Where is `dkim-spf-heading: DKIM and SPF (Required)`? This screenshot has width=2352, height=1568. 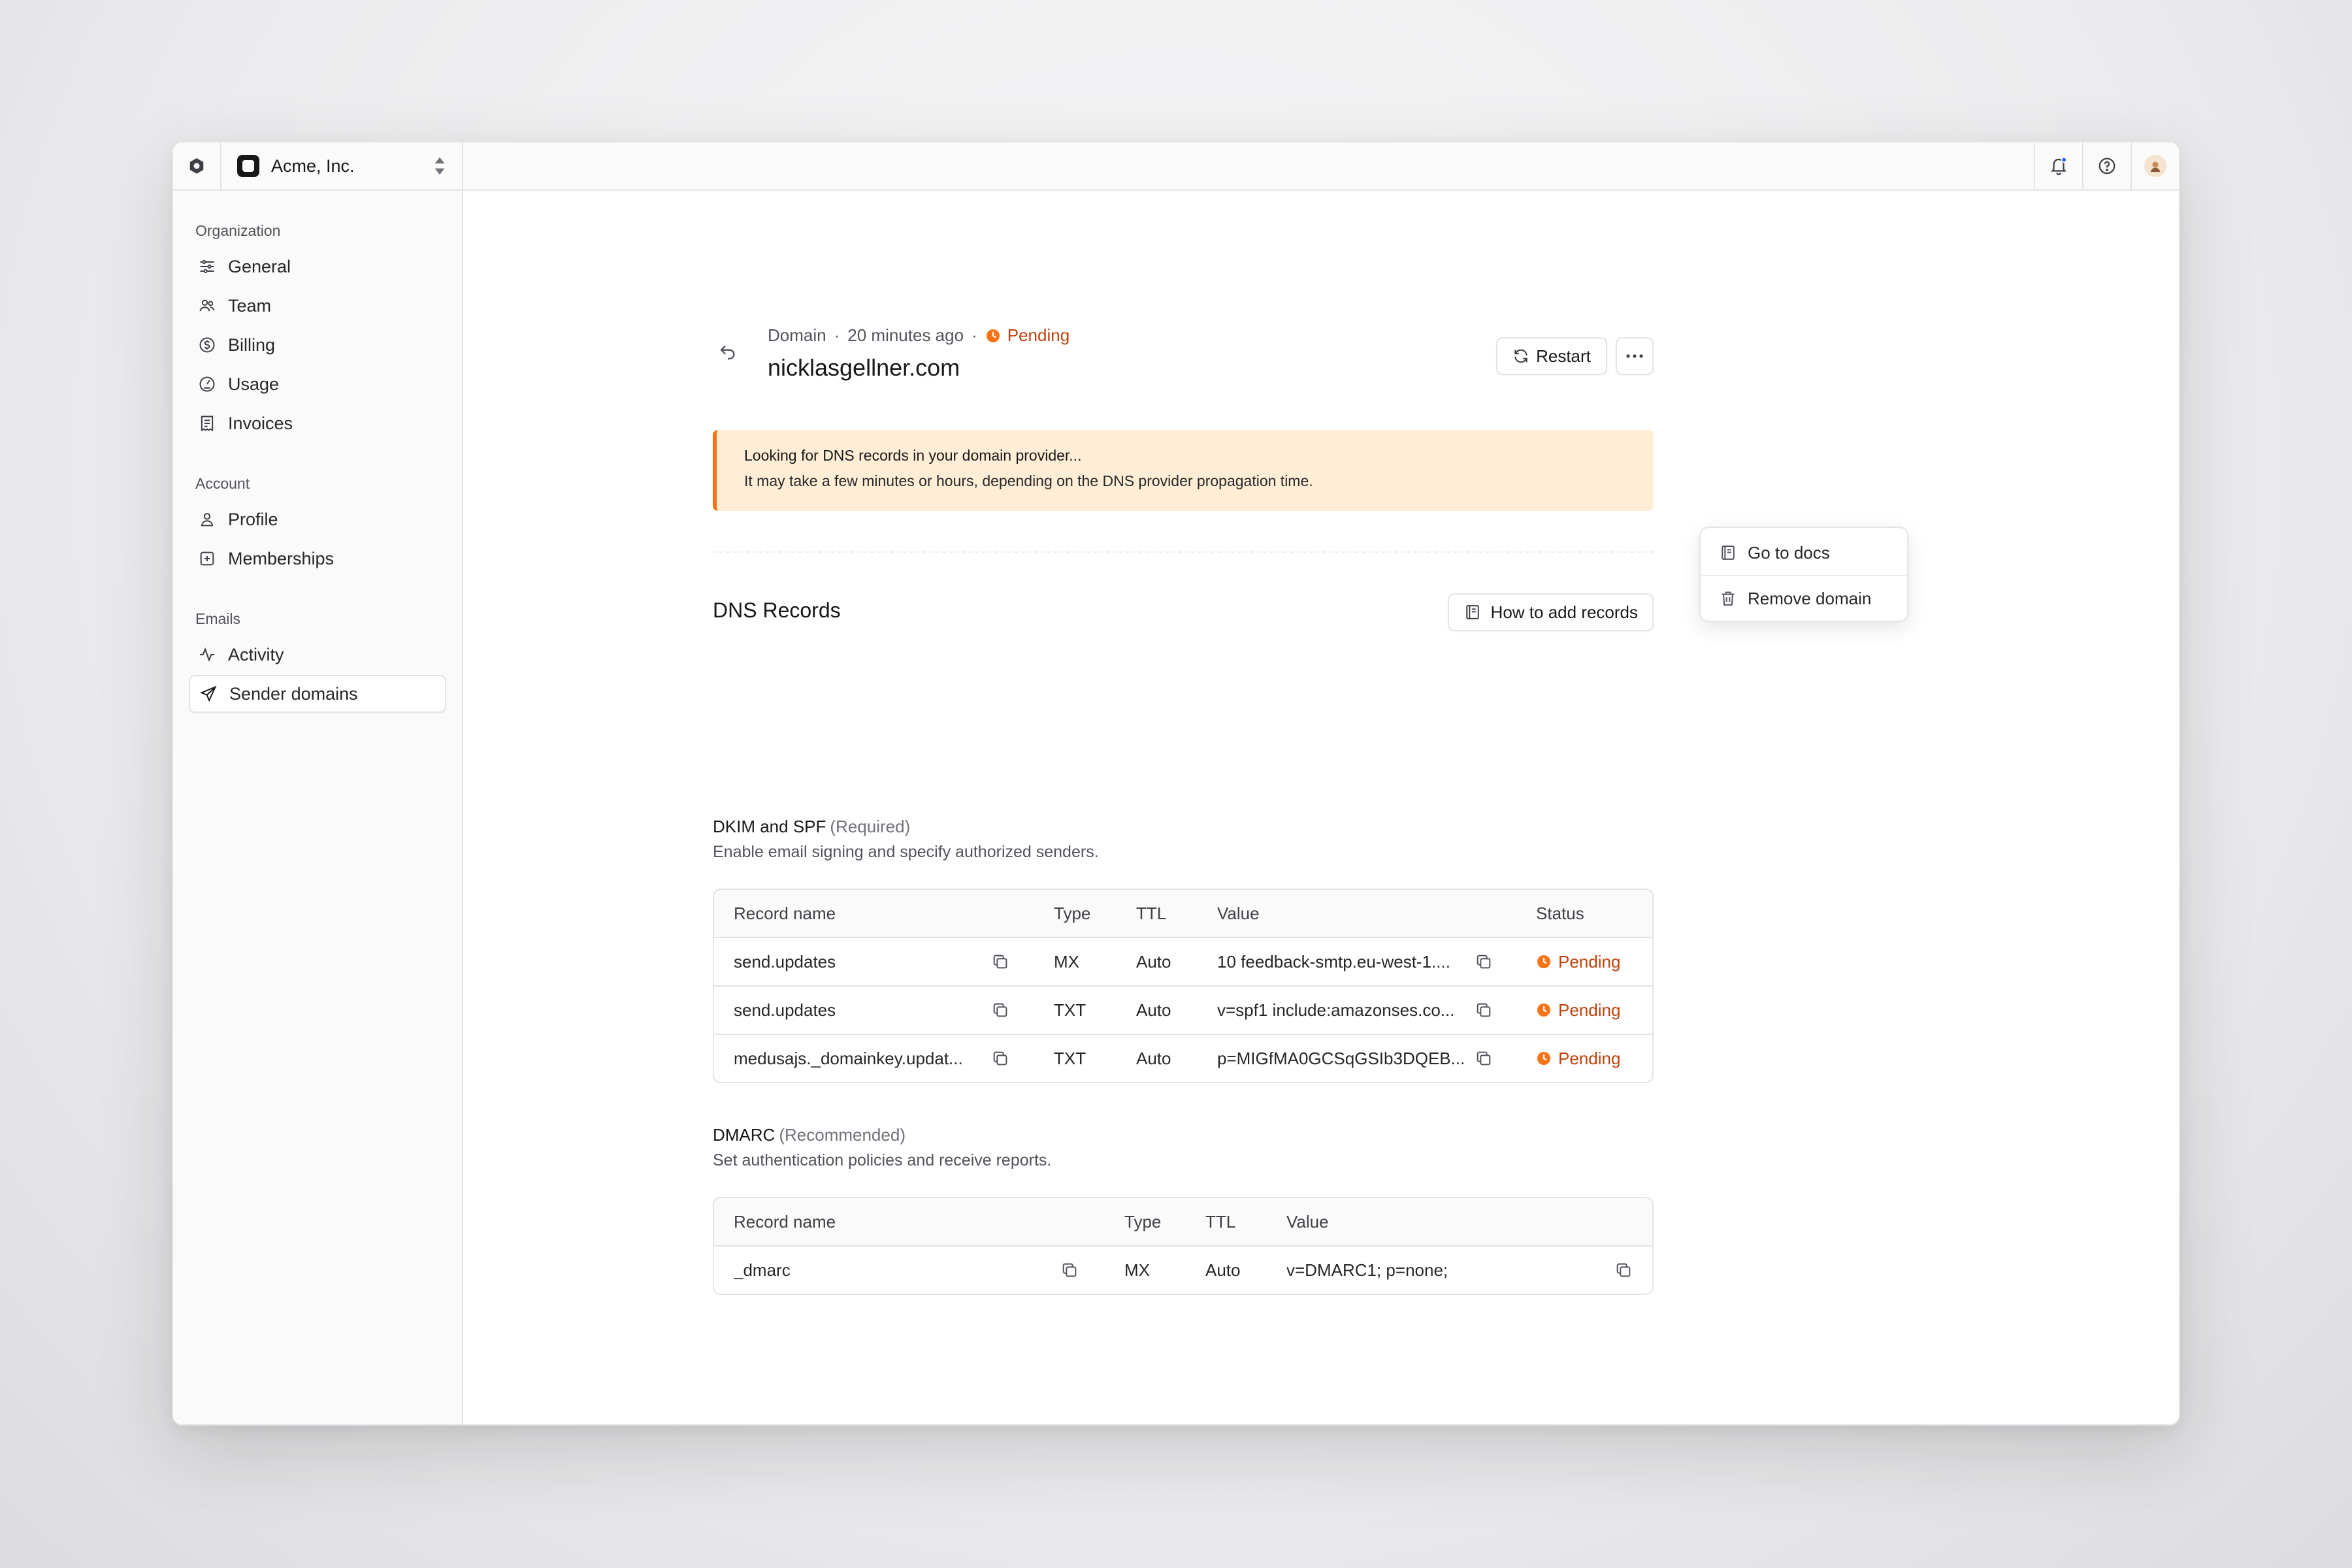 dkim-spf-heading: DKIM and SPF (Required) is located at coordinates (812, 826).